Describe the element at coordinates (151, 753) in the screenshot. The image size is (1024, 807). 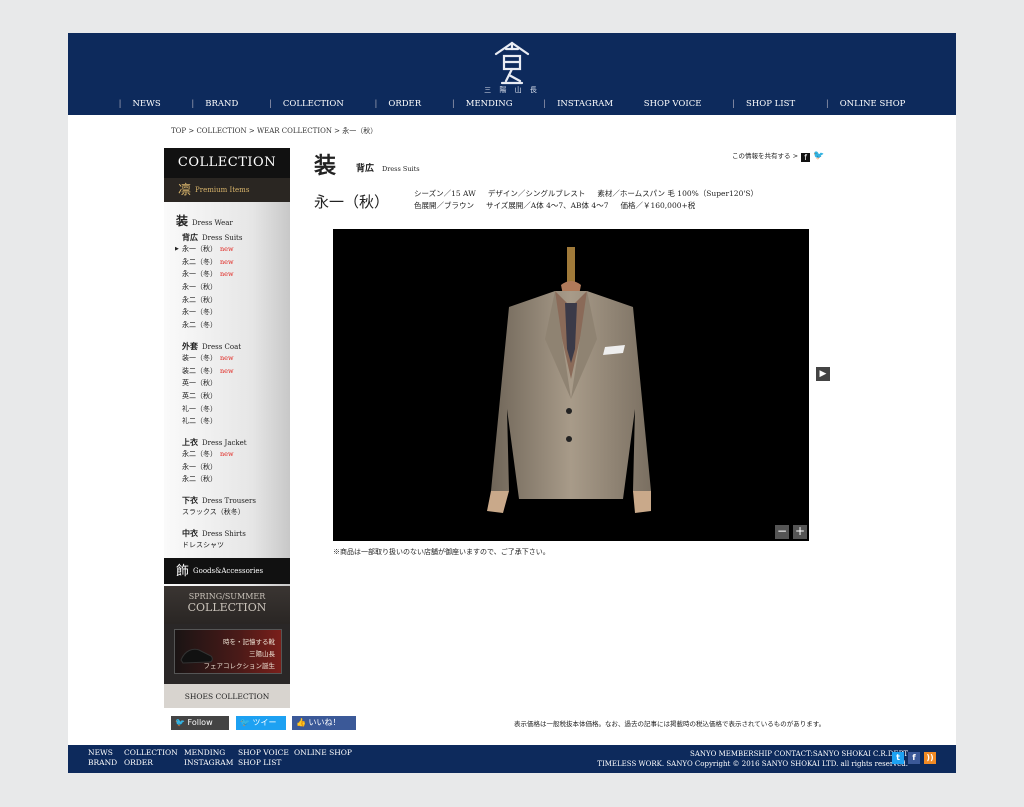
I see `footer-collection: COLLECTION` at that location.